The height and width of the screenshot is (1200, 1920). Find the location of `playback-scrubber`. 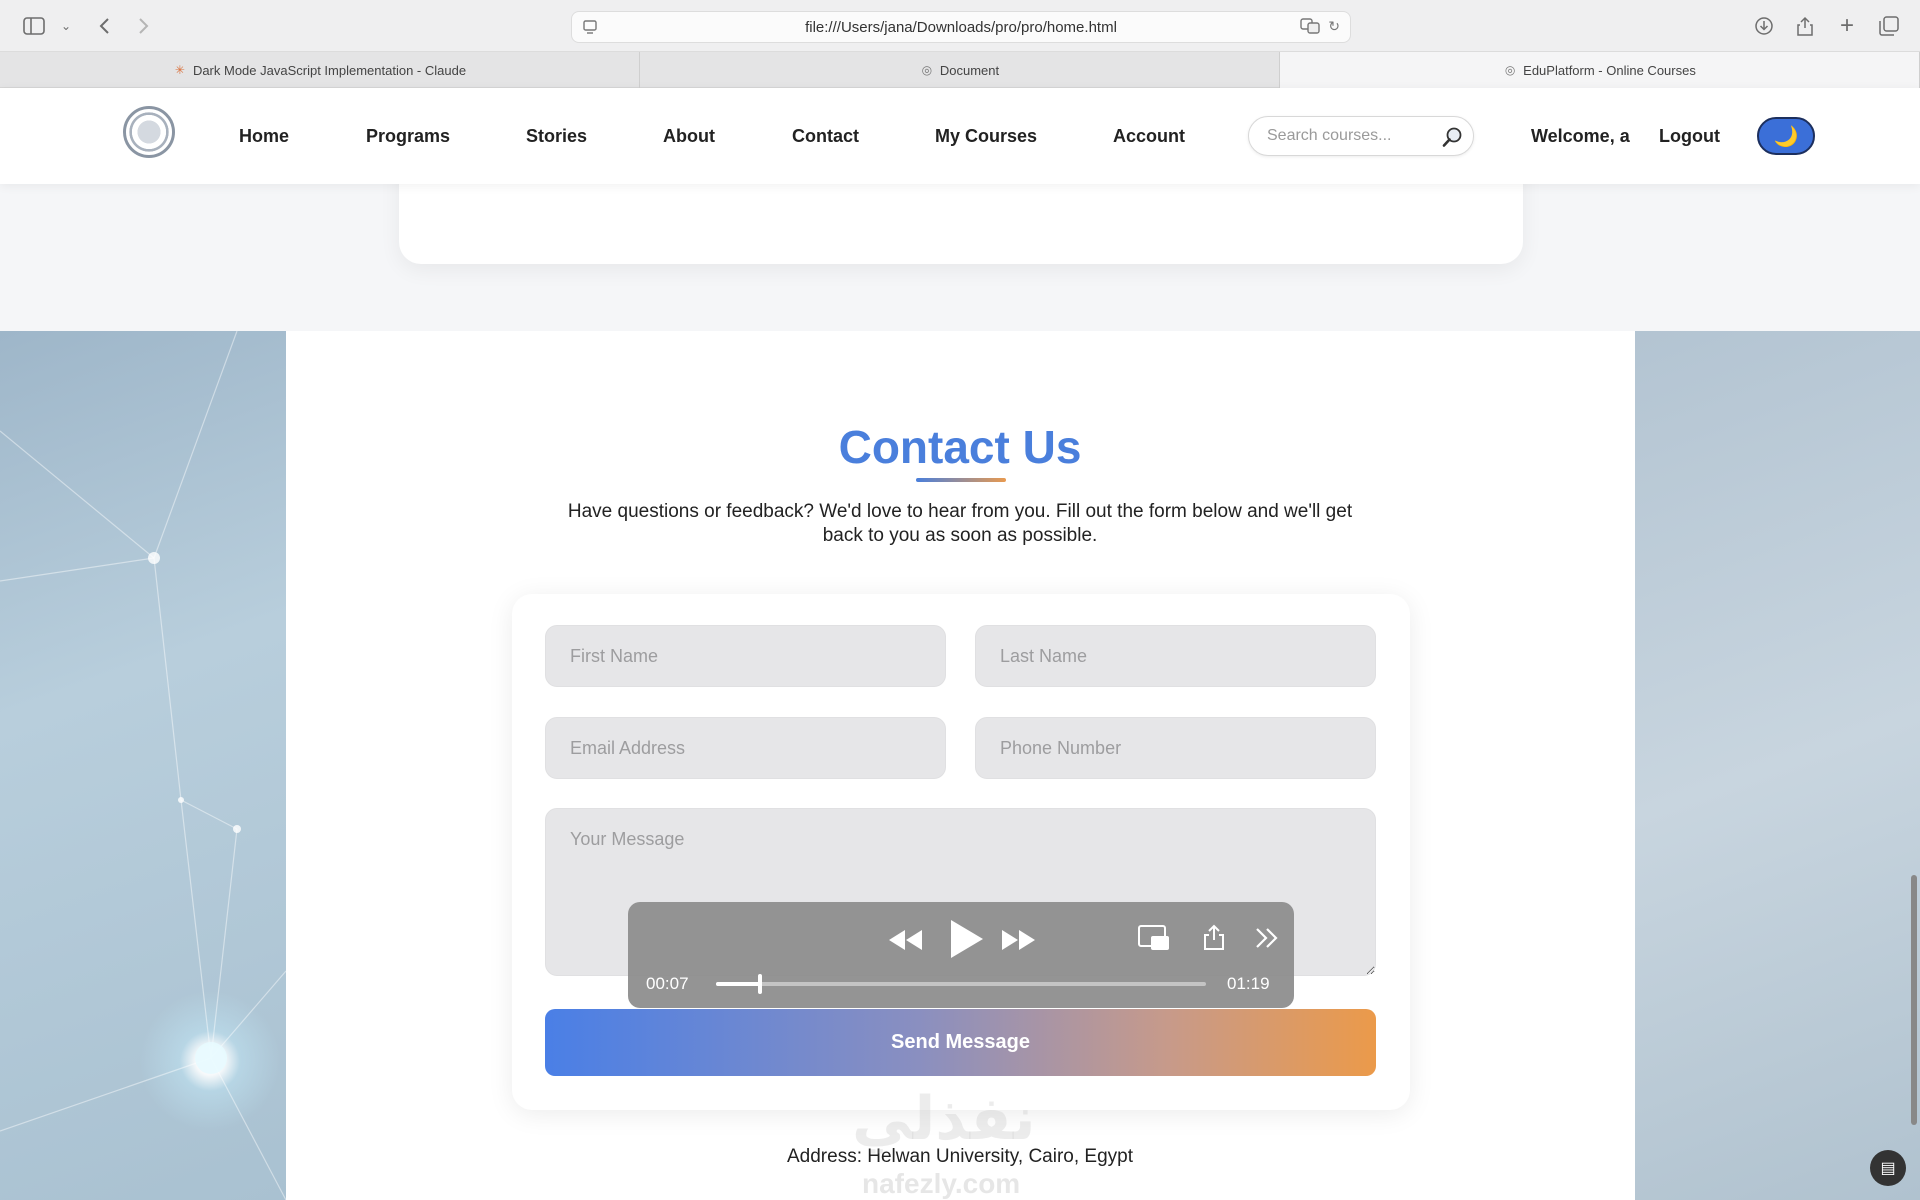

playback-scrubber is located at coordinates (961, 984).